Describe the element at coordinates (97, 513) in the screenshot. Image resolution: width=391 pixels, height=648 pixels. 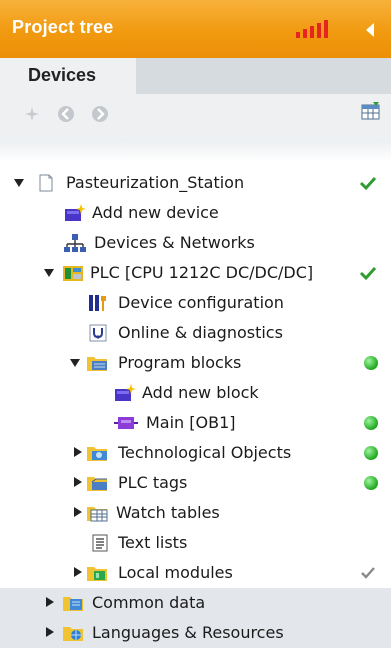
I see `watch-table-icon` at that location.